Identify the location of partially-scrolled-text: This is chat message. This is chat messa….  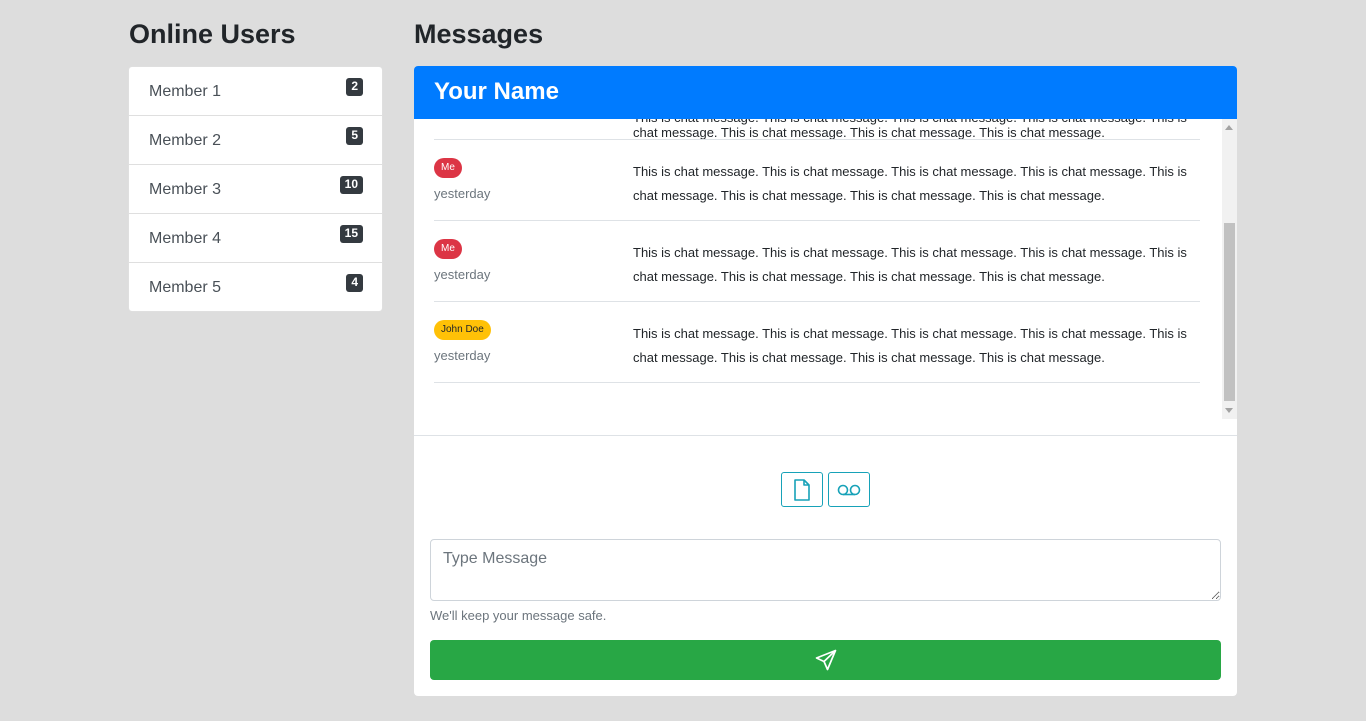
(910, 129).